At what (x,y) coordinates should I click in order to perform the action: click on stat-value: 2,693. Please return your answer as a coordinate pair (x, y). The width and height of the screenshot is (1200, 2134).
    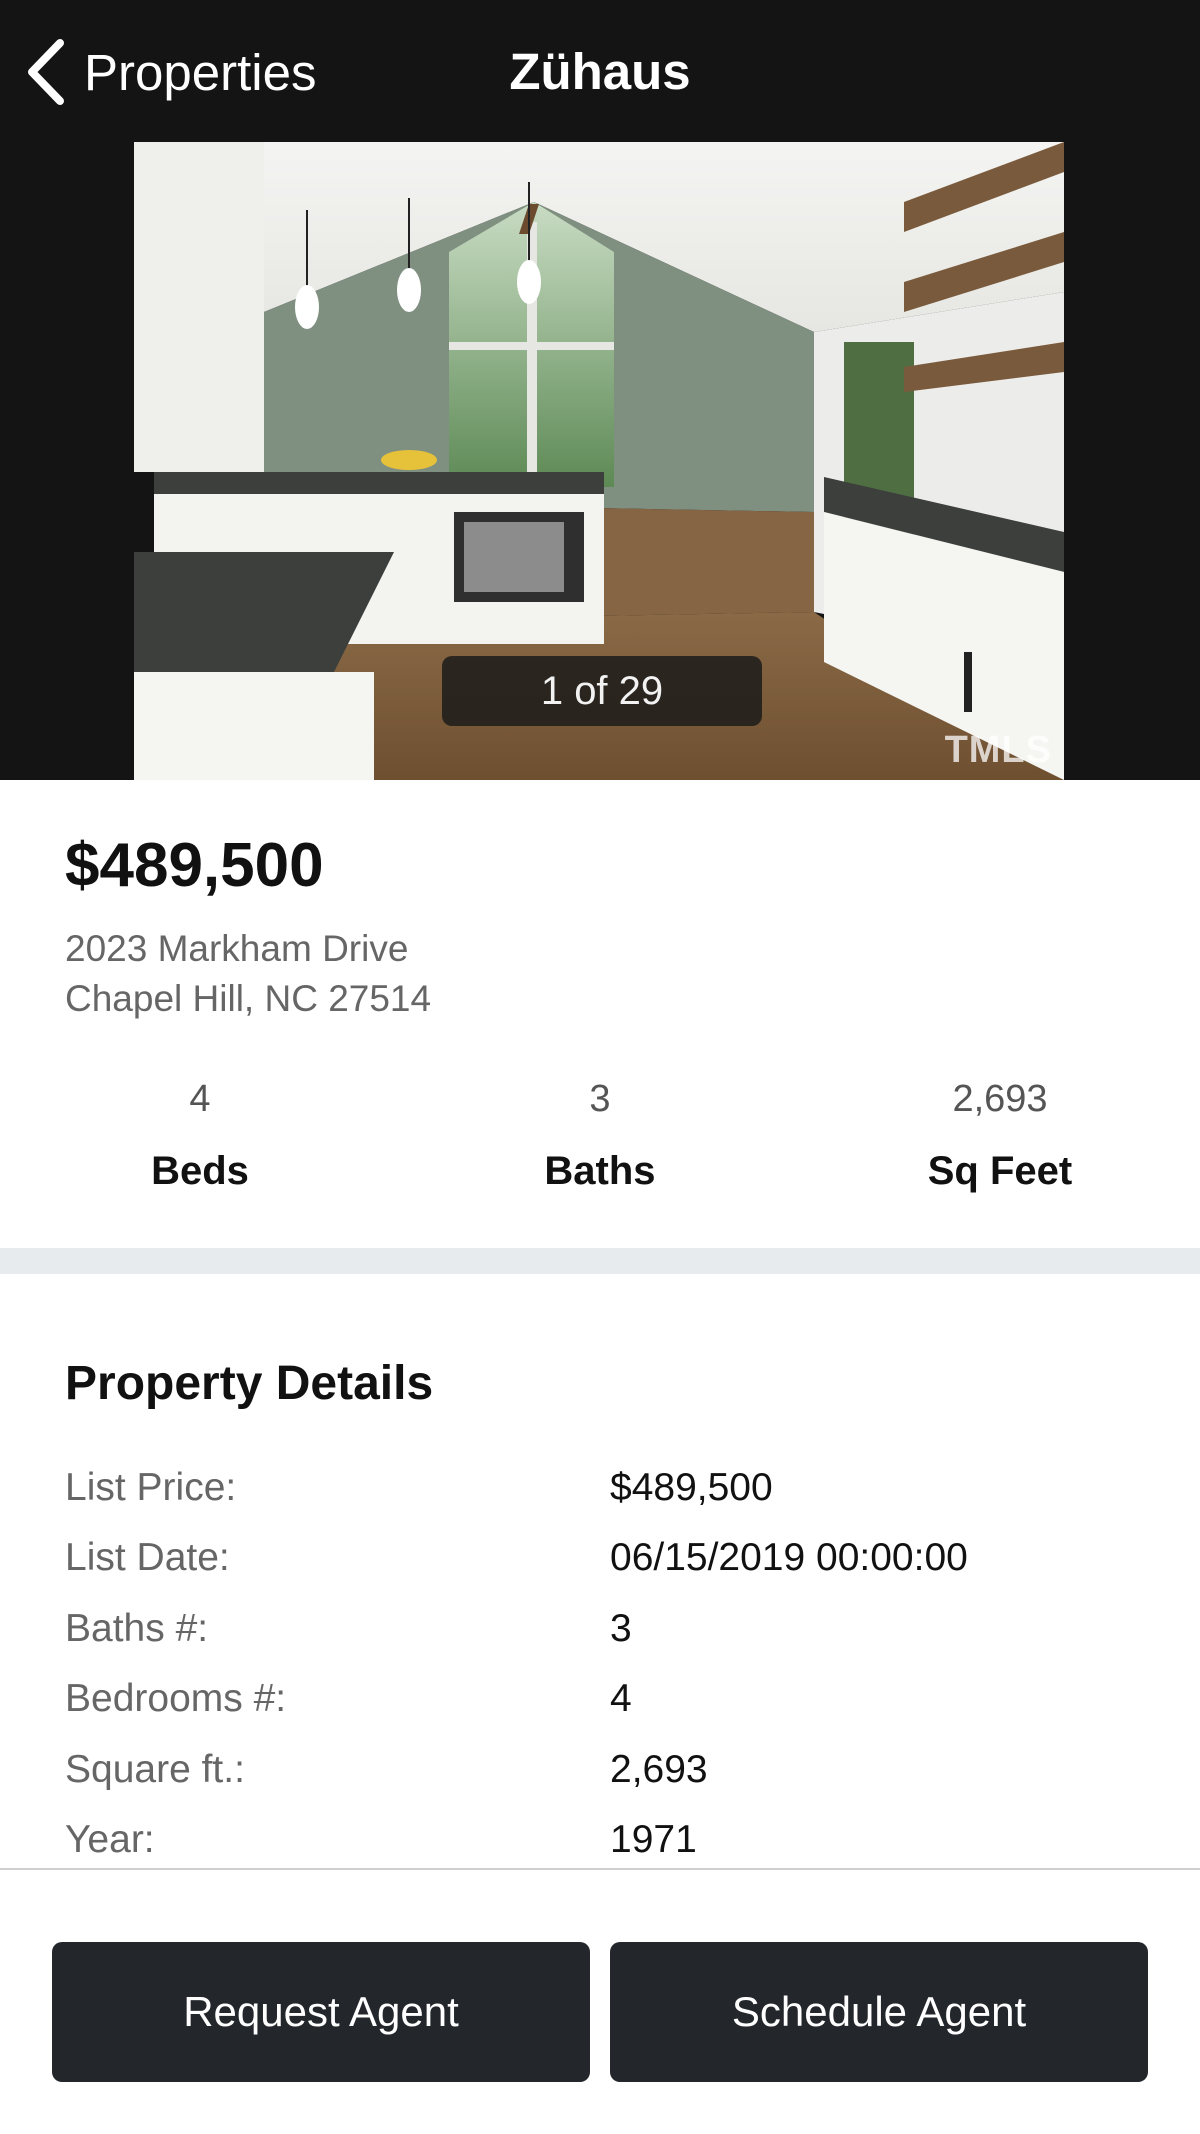
    Looking at the image, I should click on (1000, 1099).